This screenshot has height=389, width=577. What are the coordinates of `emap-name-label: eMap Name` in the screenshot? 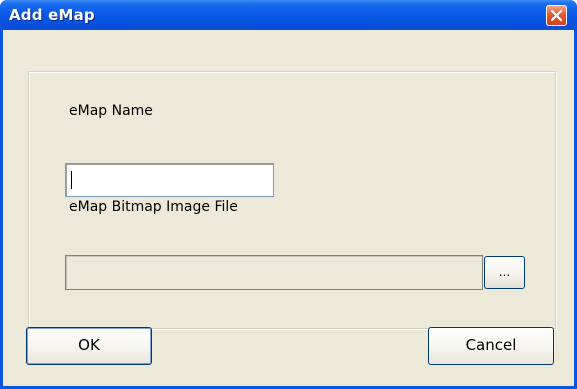 It's located at (111, 111).